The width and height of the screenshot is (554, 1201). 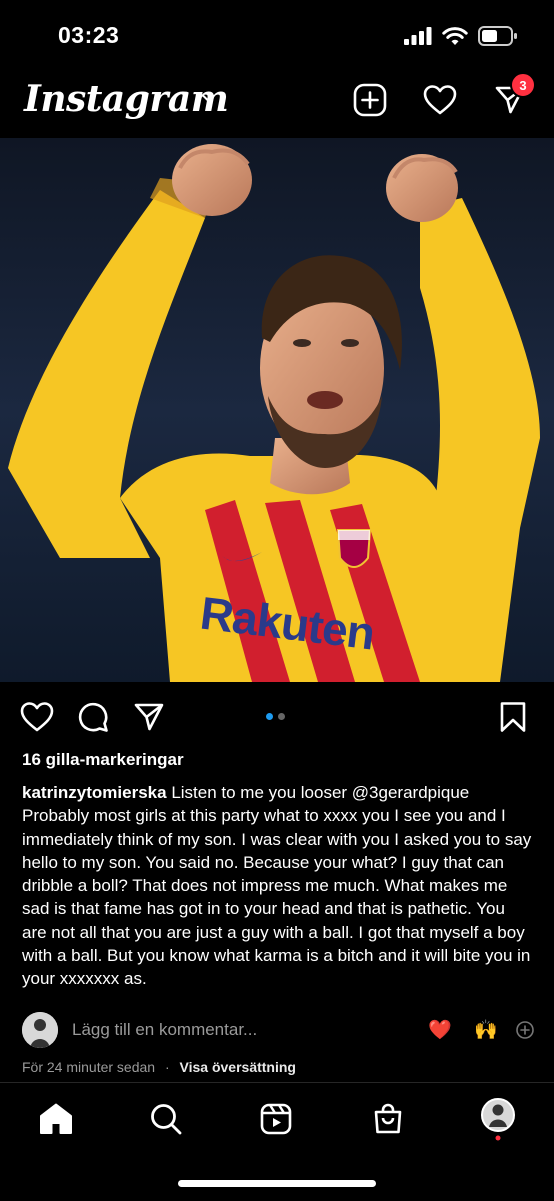 I want to click on status-icons, so click(x=461, y=36).